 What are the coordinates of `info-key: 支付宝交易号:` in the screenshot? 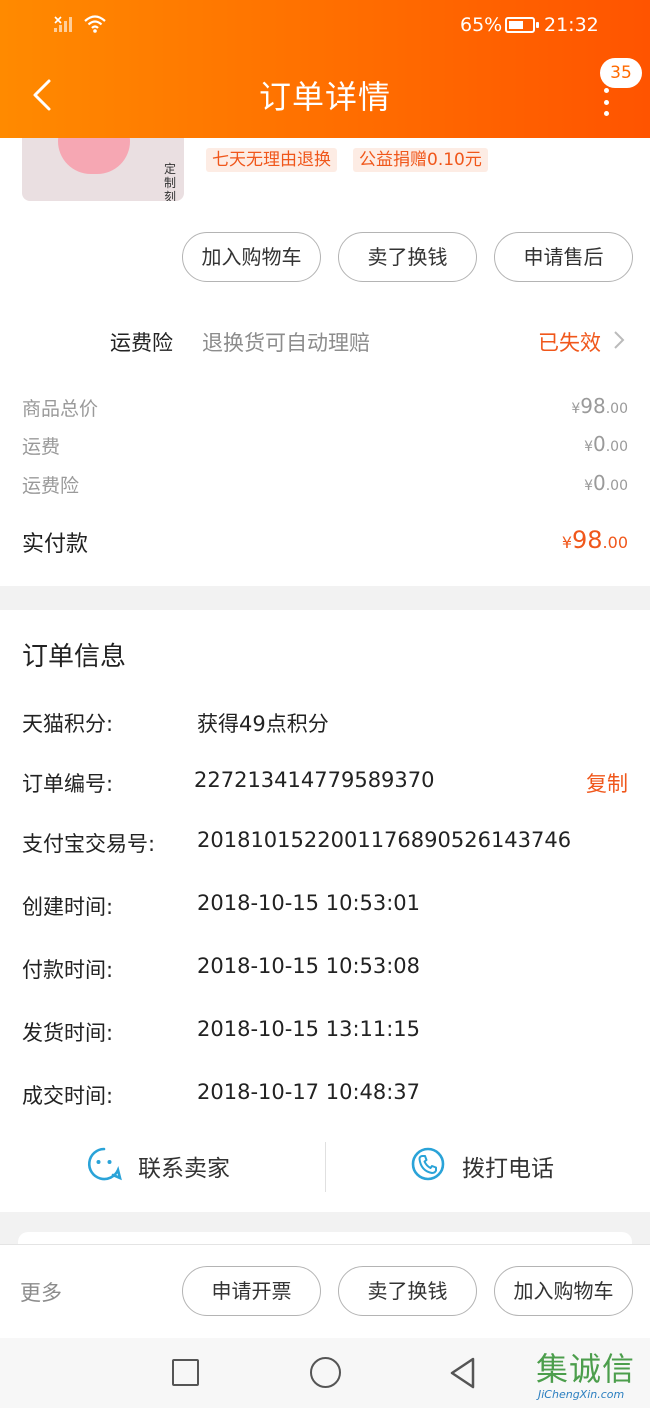 It's located at (89, 844).